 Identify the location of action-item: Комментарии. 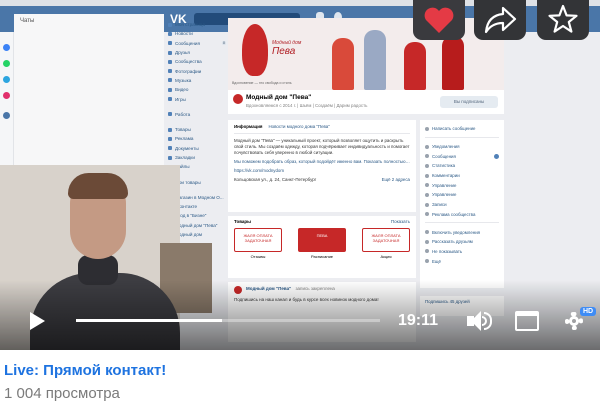
(462, 176).